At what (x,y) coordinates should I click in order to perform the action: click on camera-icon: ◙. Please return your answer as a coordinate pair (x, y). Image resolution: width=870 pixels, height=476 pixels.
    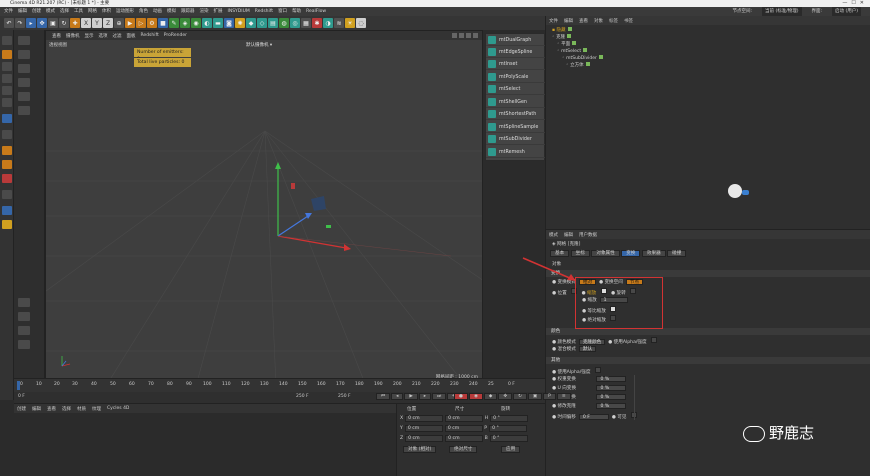
    Looking at the image, I should click on (229, 23).